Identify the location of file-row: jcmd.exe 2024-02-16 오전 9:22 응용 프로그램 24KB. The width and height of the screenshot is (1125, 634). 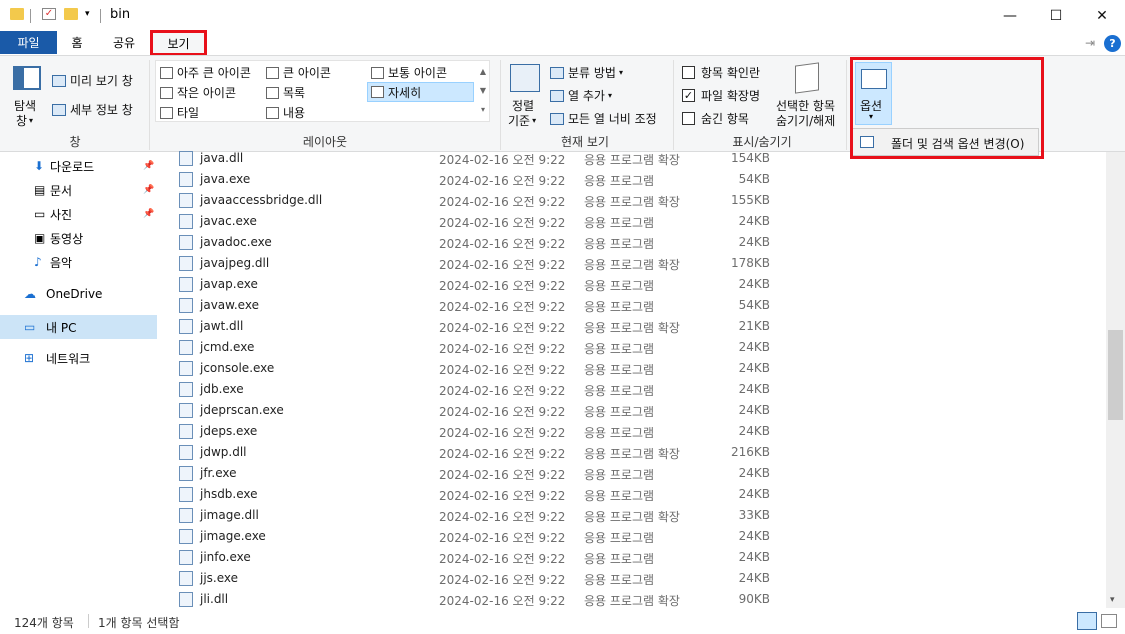
(633, 347).